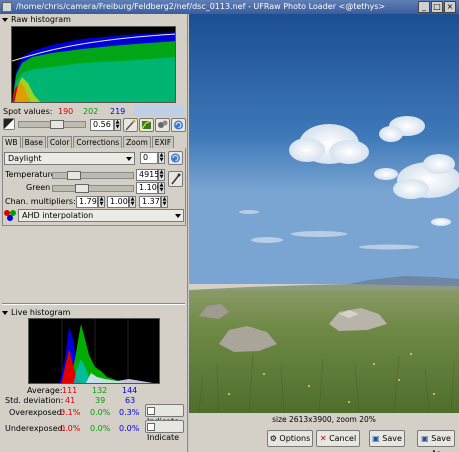  What do you see at coordinates (11, 142) in the screenshot?
I see `tab-wb: WB` at bounding box center [11, 142].